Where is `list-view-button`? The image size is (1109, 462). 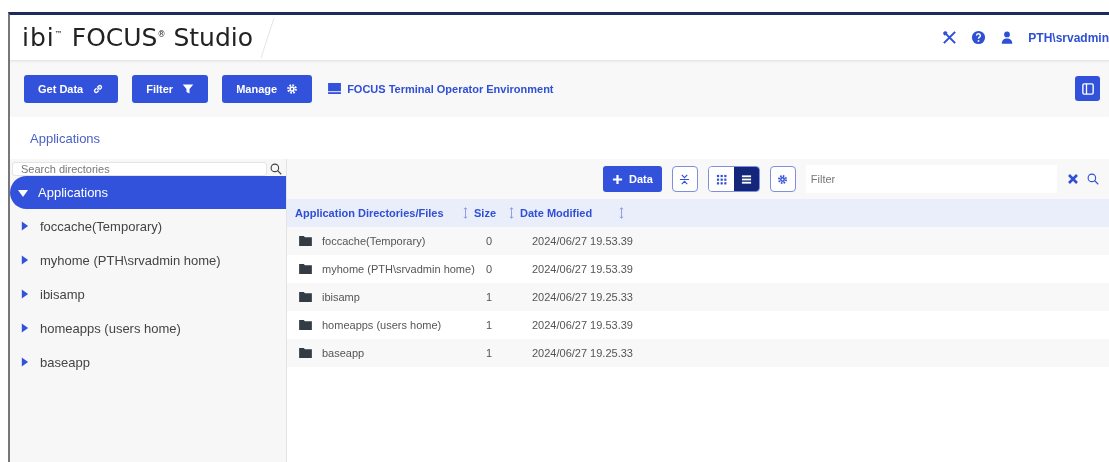
list-view-button is located at coordinates (746, 179).